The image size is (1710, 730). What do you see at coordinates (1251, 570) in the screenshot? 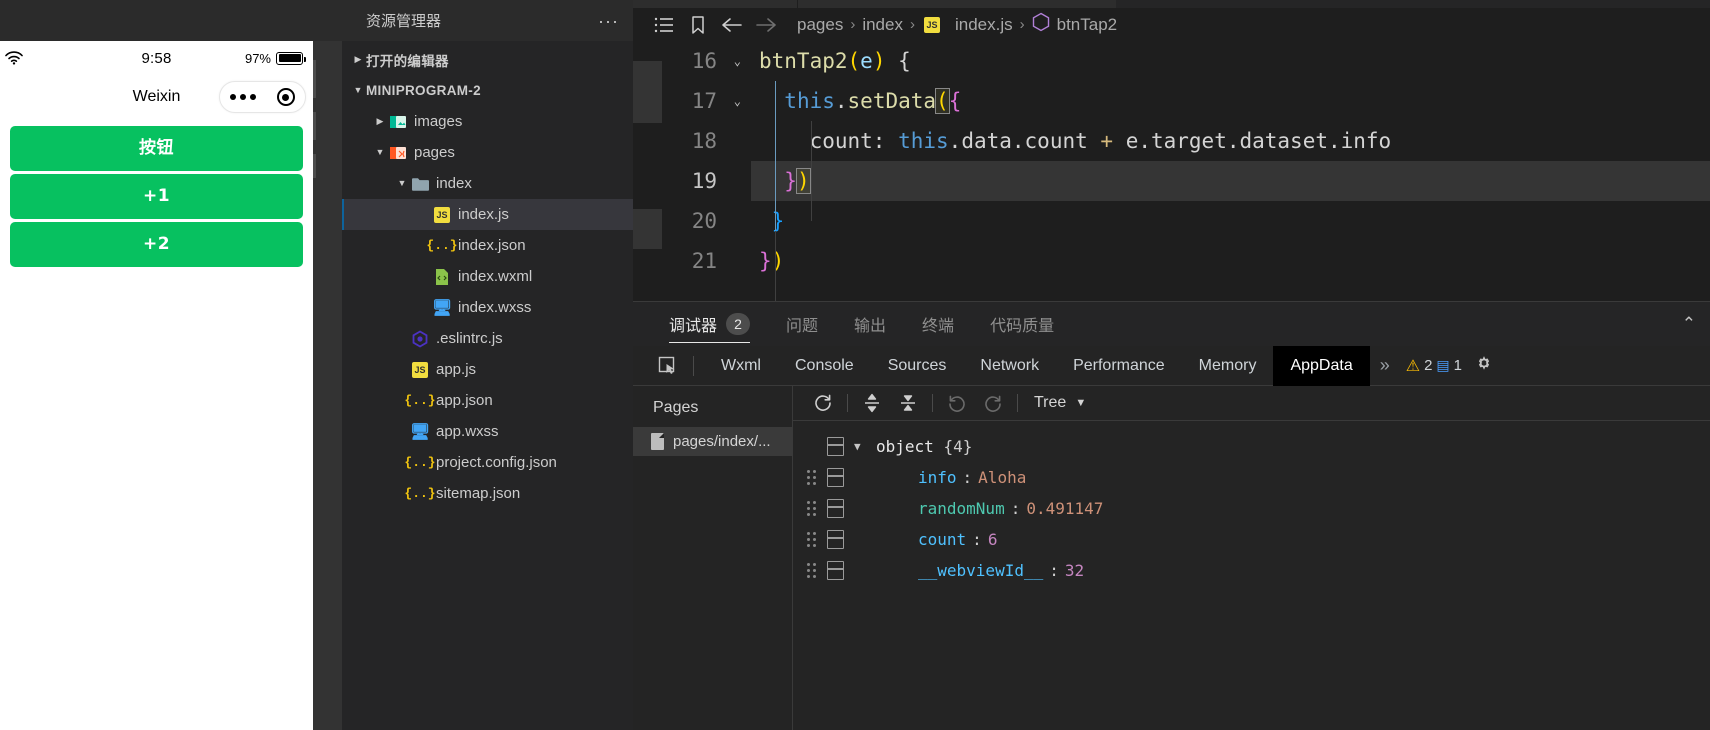
I see `appdata-row-webviewId: __webviewId__:32` at bounding box center [1251, 570].